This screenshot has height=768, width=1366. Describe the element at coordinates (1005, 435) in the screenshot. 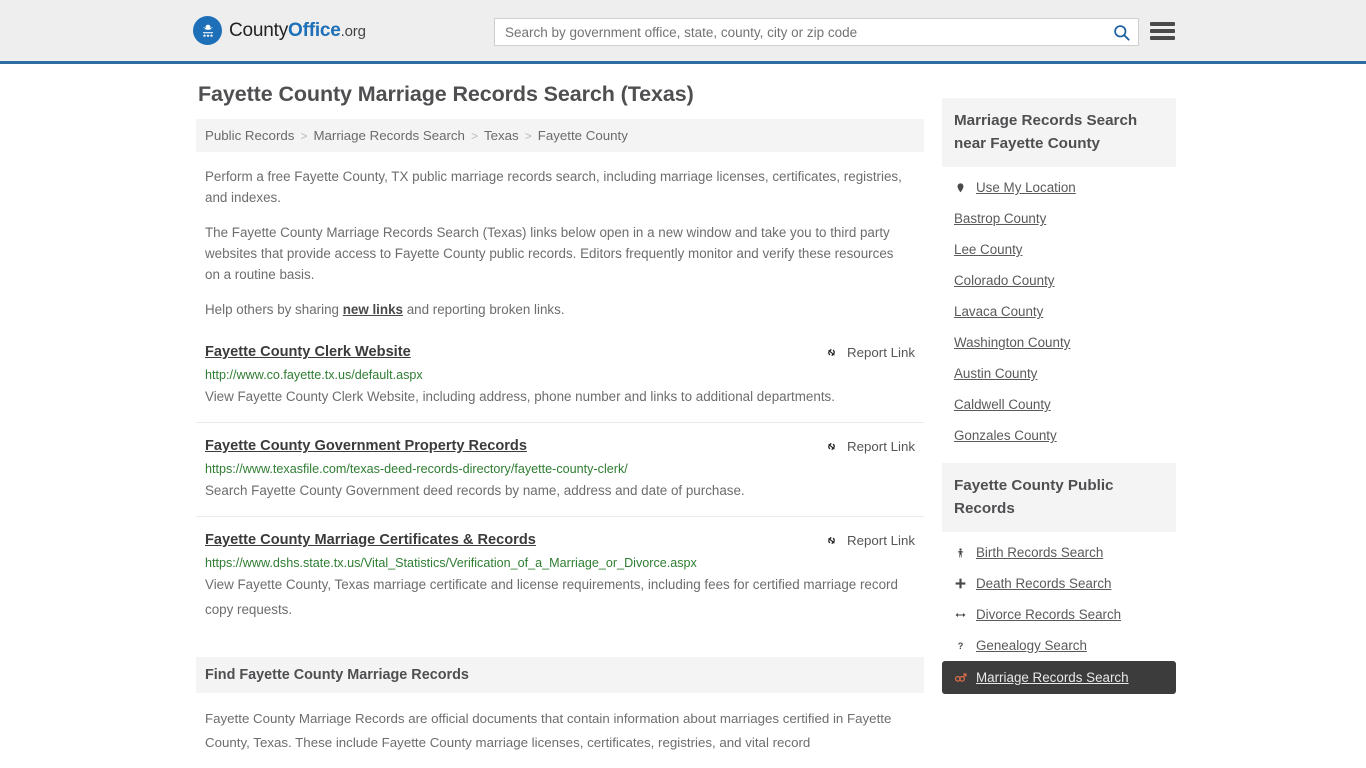

I see `sidebar-item-label: Gonzales County` at that location.